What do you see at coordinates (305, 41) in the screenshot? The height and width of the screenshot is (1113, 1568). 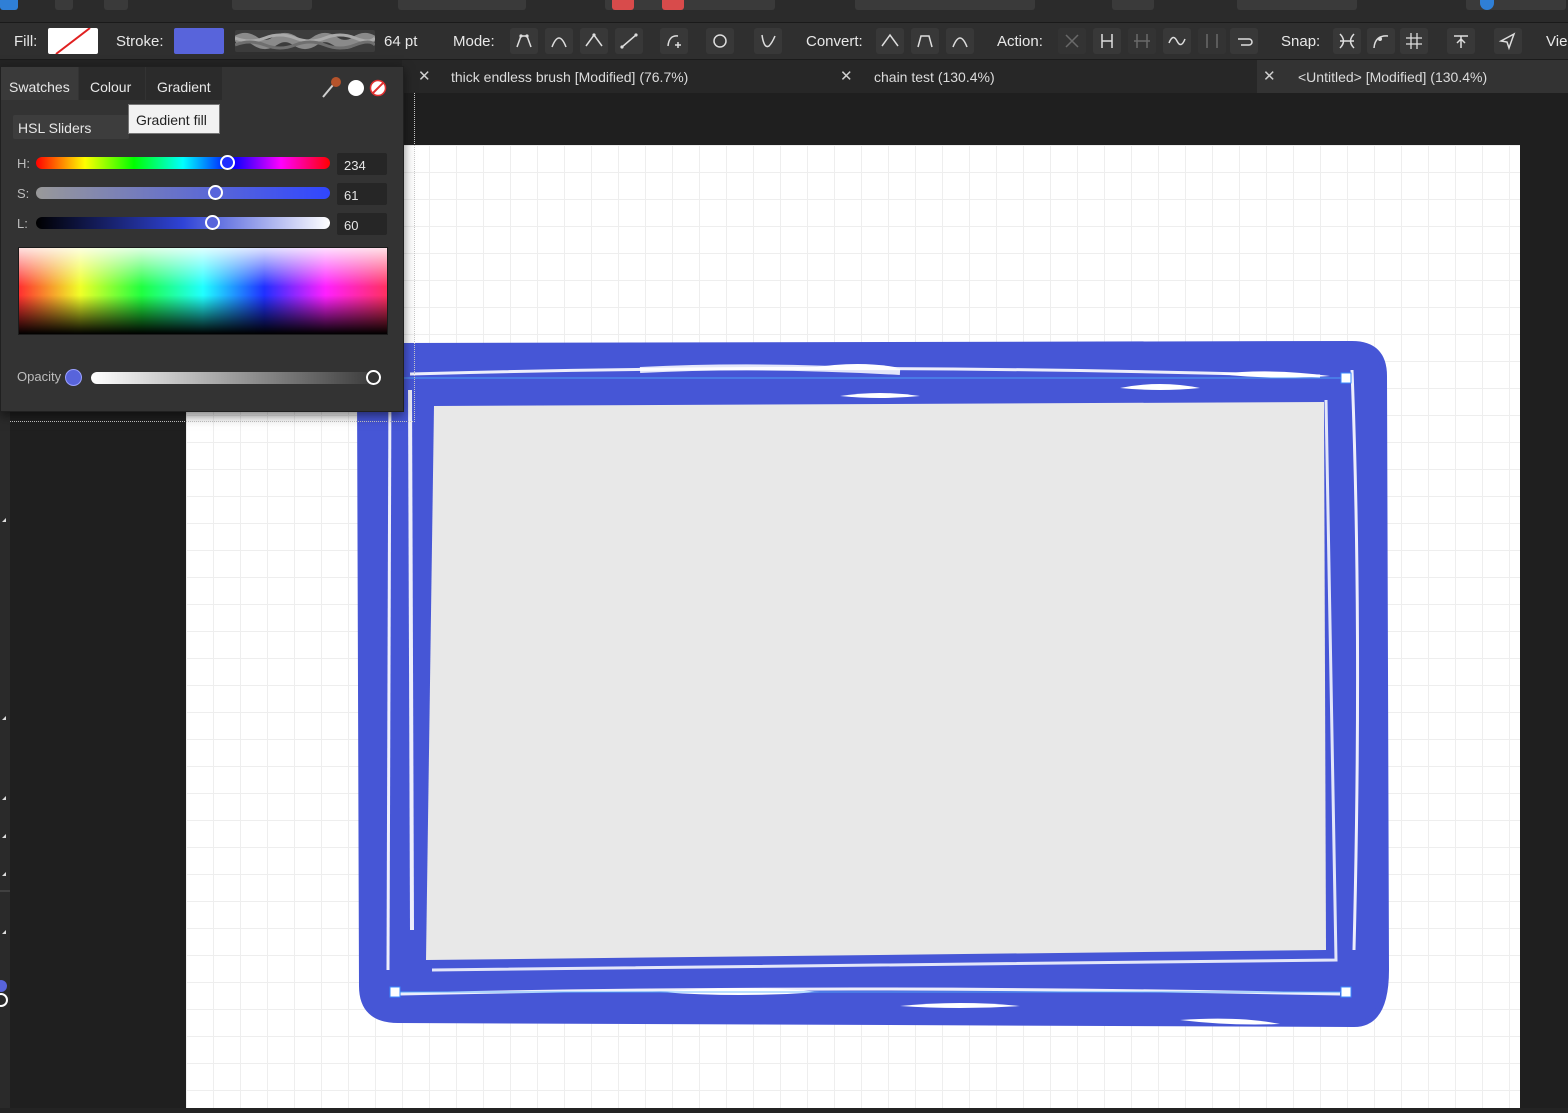 I see `brush-preview` at bounding box center [305, 41].